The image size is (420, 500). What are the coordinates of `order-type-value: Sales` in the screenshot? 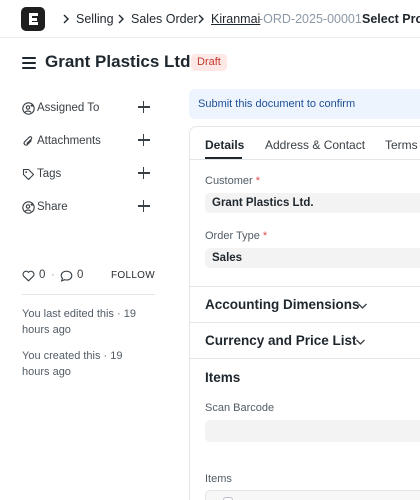 It's located at (227, 258).